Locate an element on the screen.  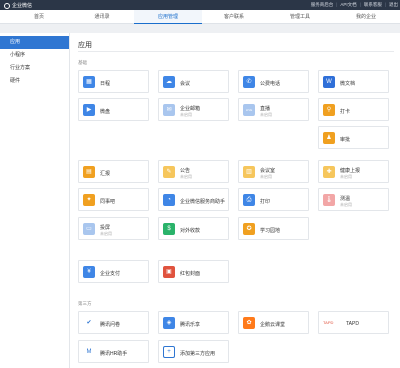
app-card-label: 公费电话 is located at coordinates (270, 84).